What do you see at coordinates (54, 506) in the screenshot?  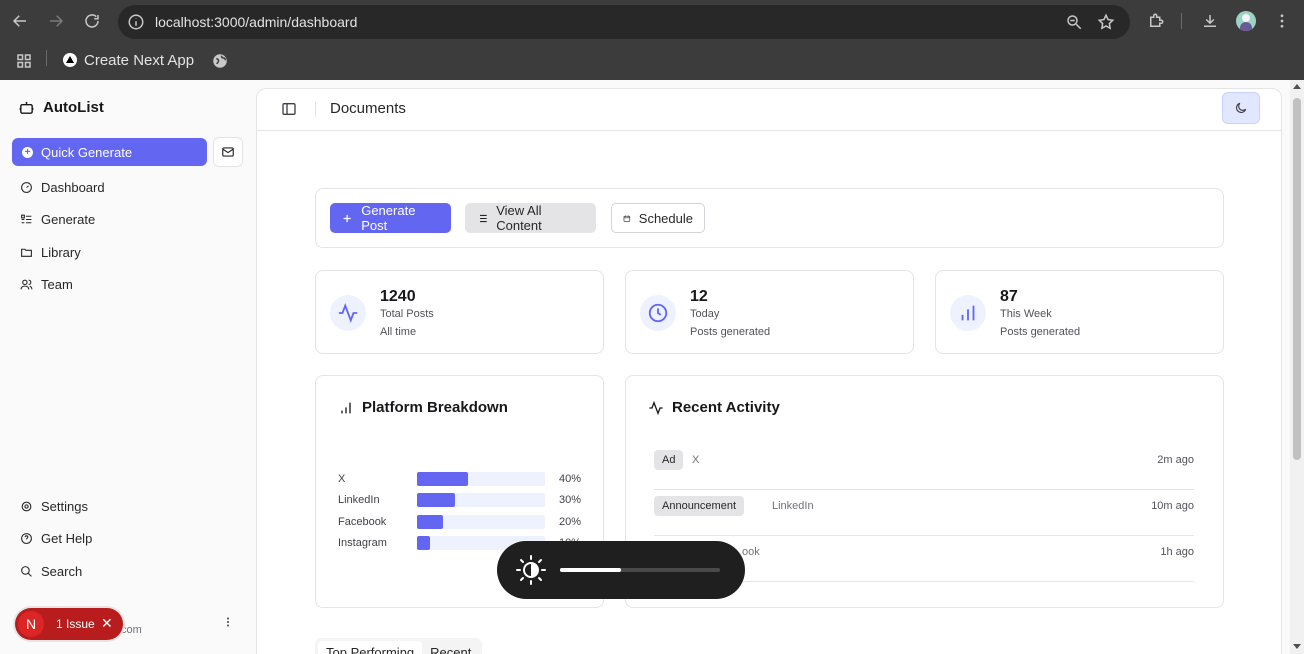 I see `sidebar-item-settings: Settings` at bounding box center [54, 506].